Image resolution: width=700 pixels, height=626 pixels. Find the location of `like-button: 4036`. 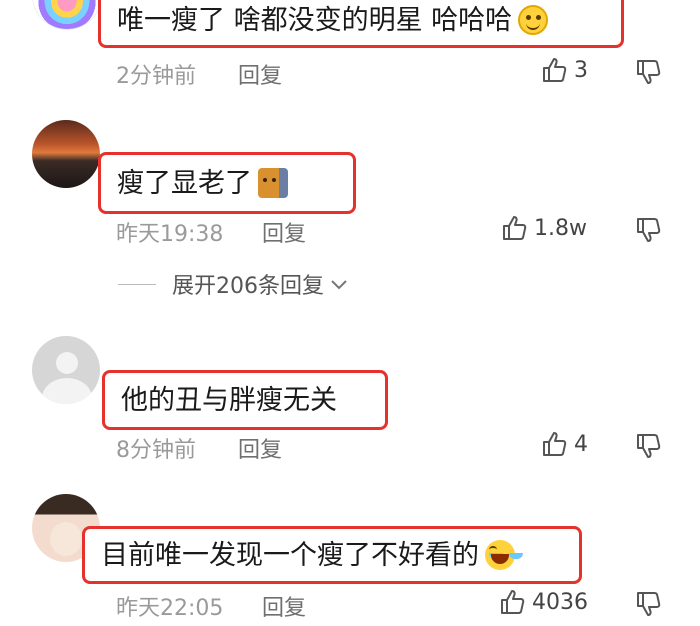

like-button: 4036 is located at coordinates (543, 602).